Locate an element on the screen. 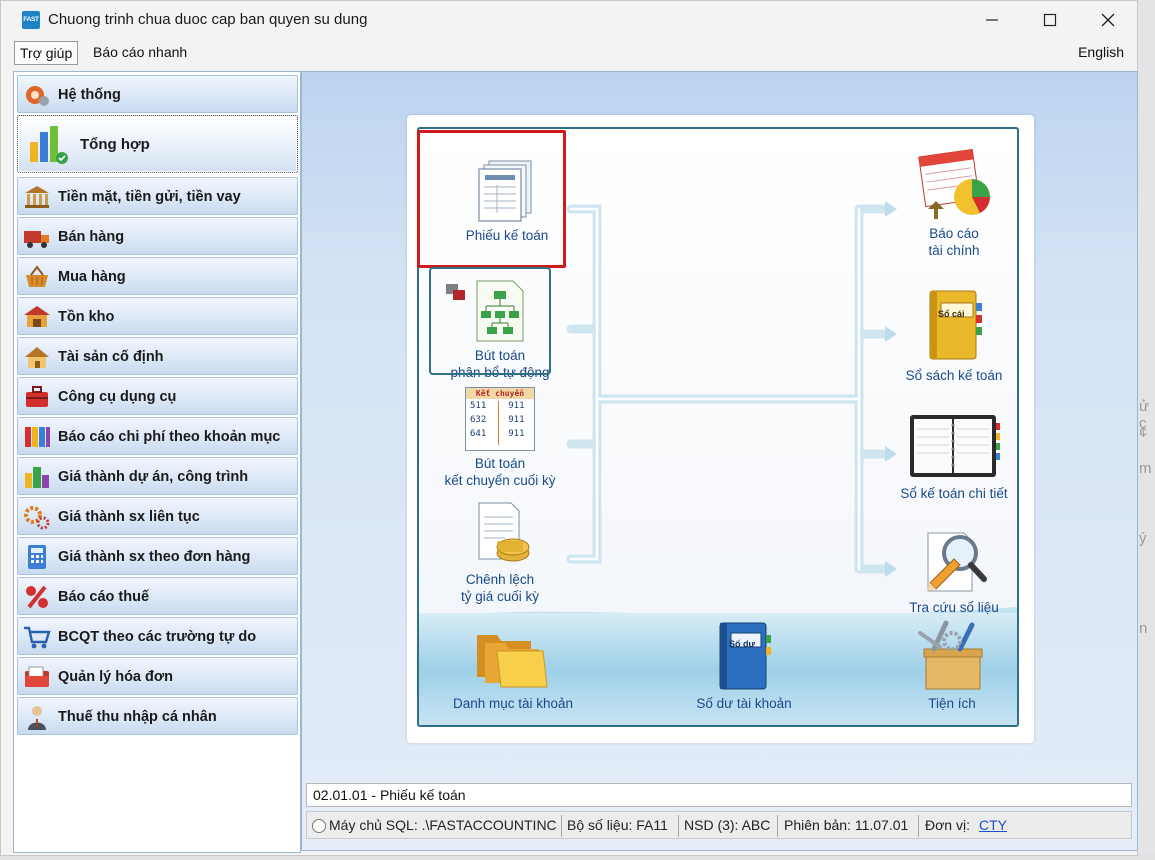 The image size is (1155, 860). status-dataset: Bộ số liệu: FA11 is located at coordinates (617, 825).